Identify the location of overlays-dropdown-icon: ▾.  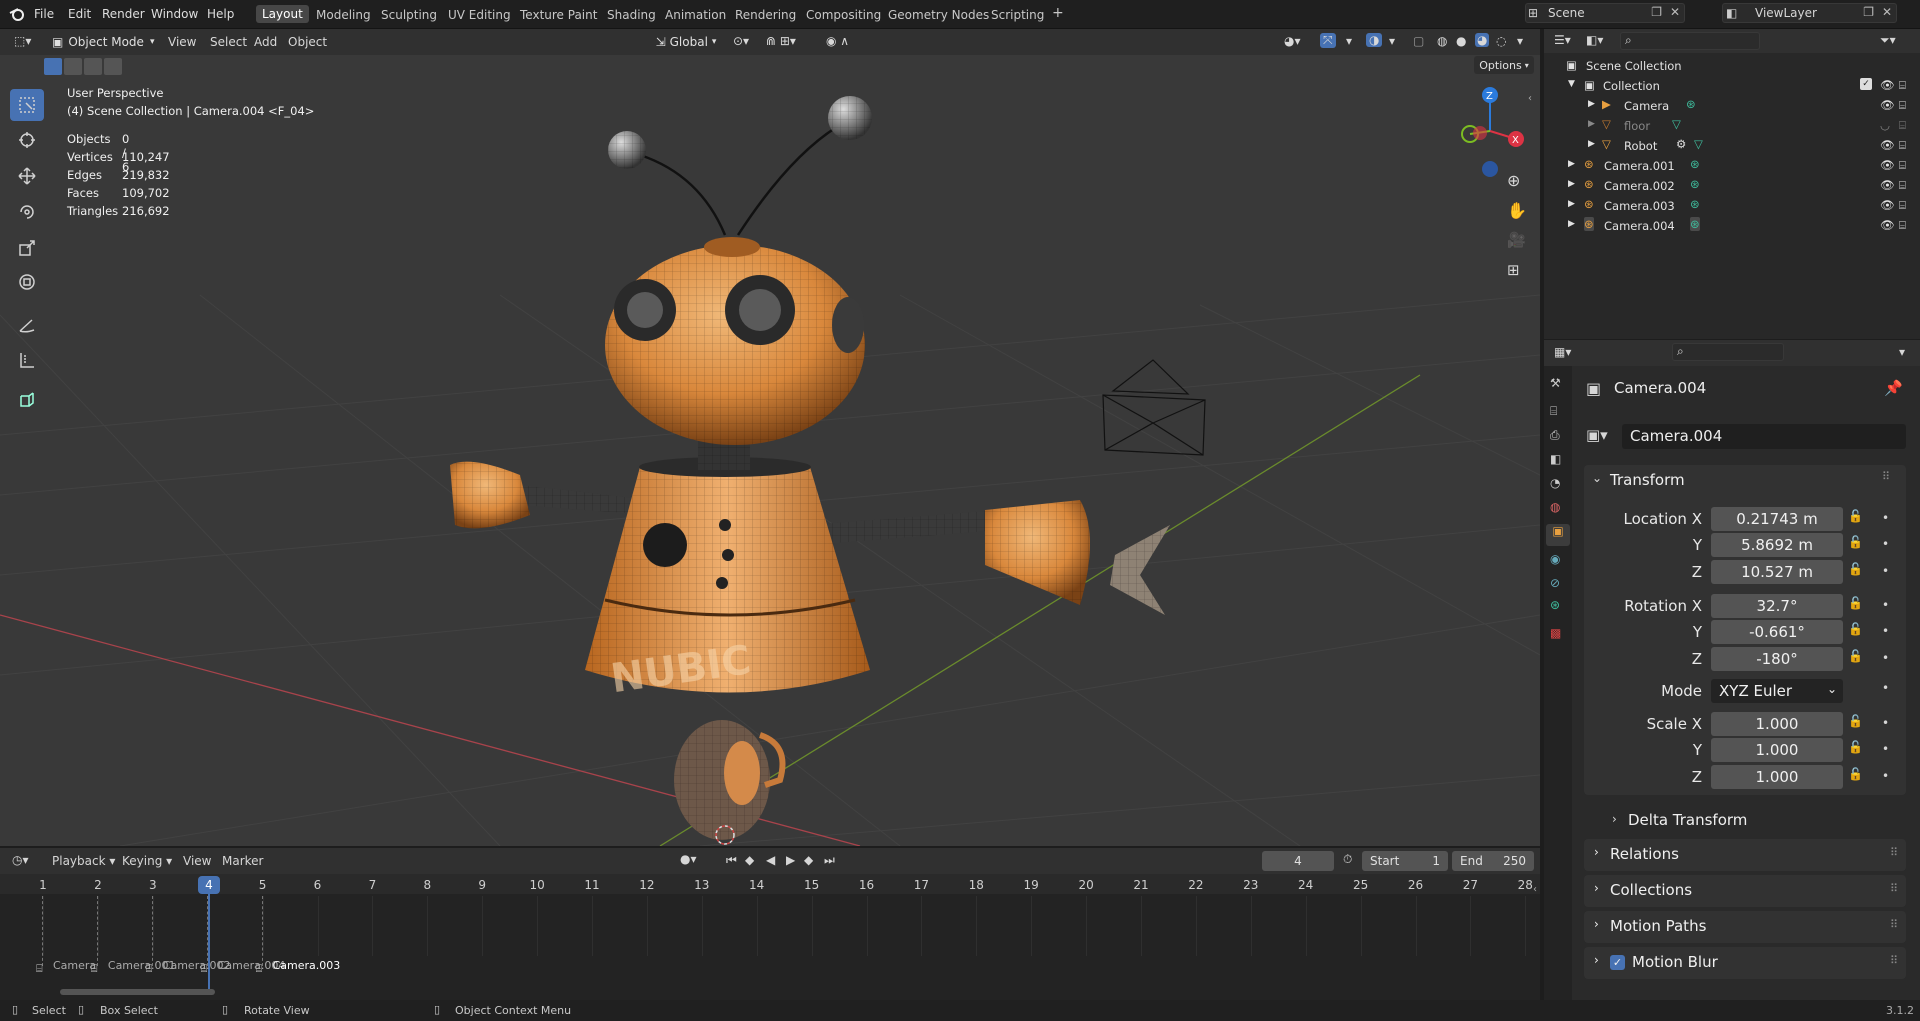
(1392, 41).